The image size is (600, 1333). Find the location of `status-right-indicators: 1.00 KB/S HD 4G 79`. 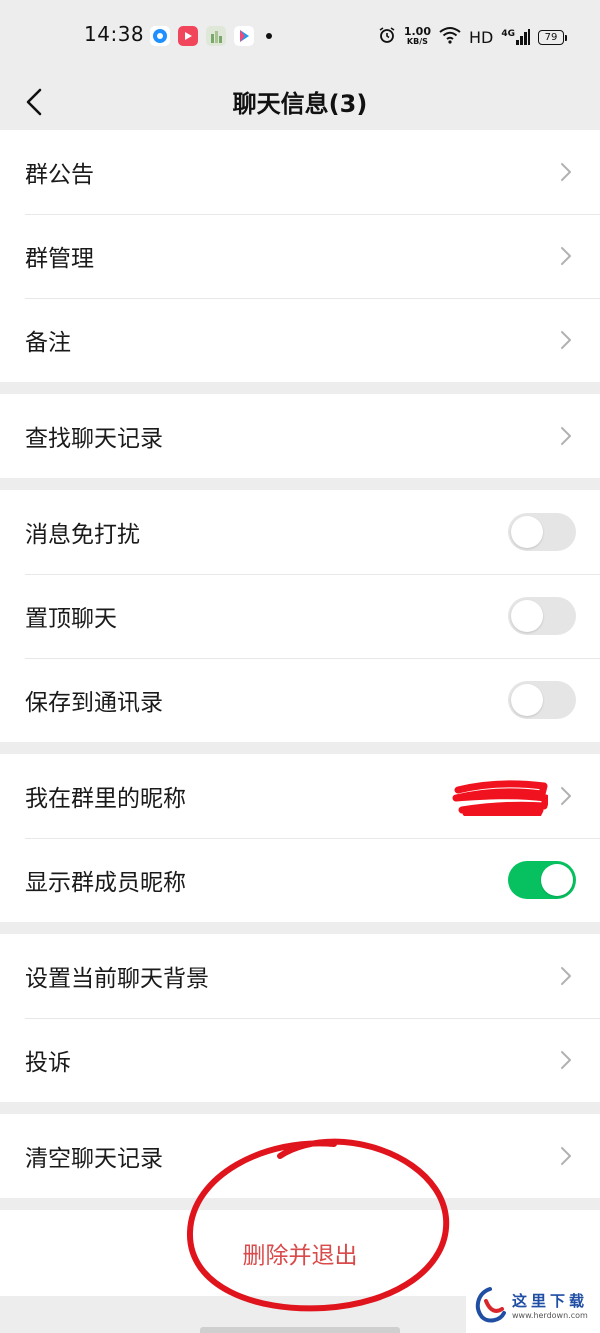

status-right-indicators: 1.00 KB/S HD 4G 79 is located at coordinates (472, 36).